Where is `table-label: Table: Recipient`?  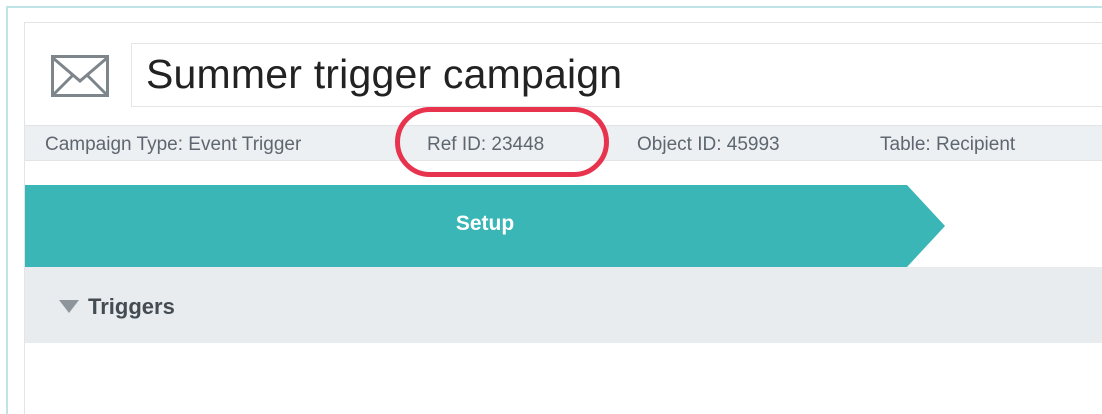
table-label: Table: Recipient is located at coordinates (948, 144).